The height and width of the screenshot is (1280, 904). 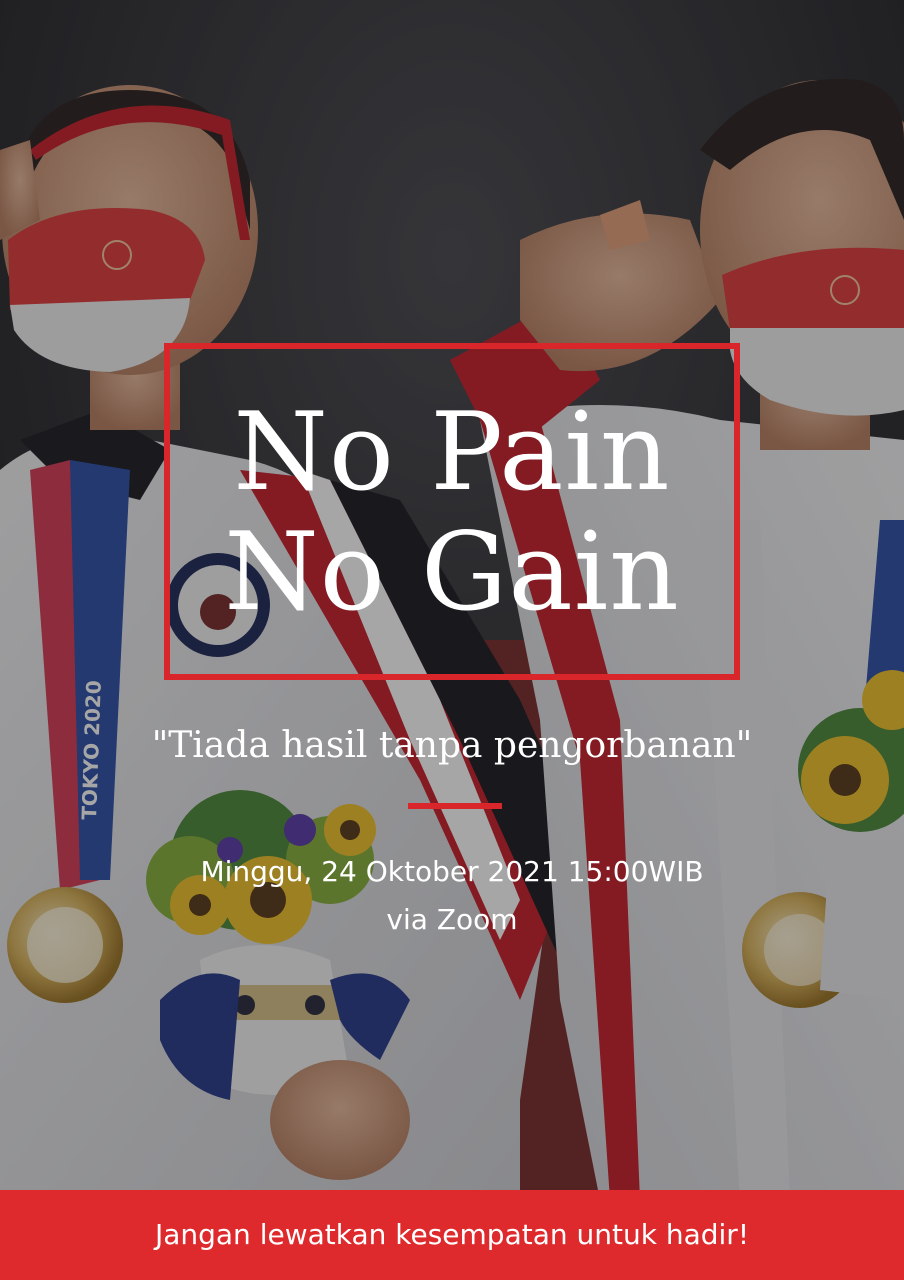 What do you see at coordinates (452, 745) in the screenshot?
I see `subtitle-quote: "Tiada hasil tanpa pengorbanan"` at bounding box center [452, 745].